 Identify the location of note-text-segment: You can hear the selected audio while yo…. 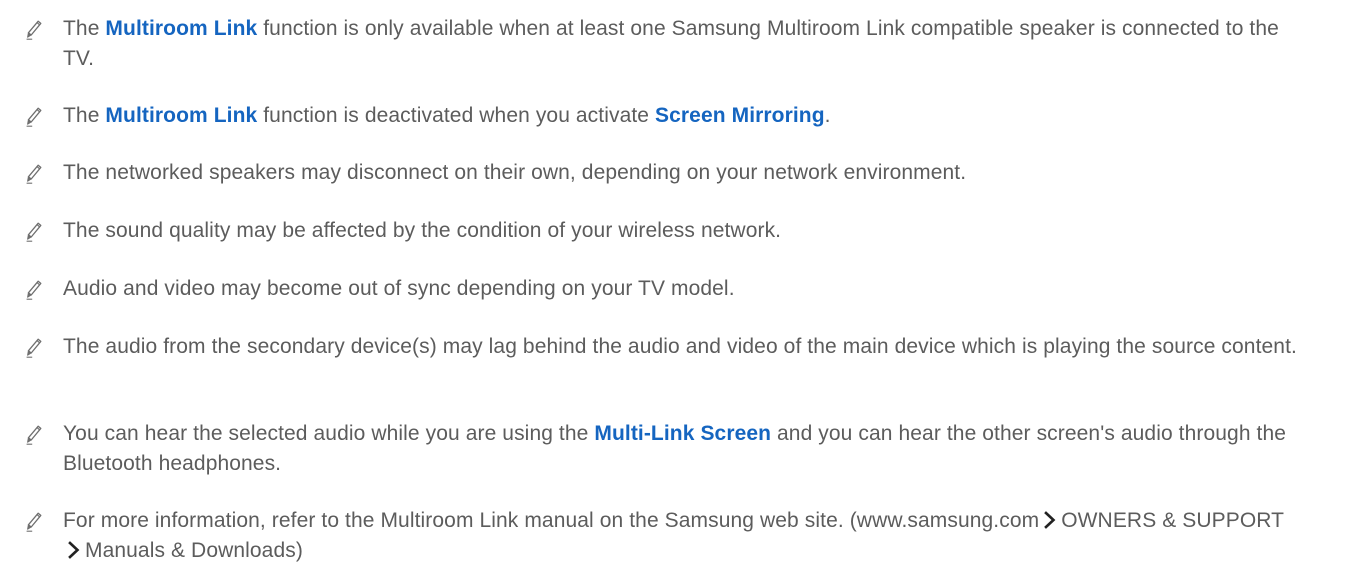
(329, 433).